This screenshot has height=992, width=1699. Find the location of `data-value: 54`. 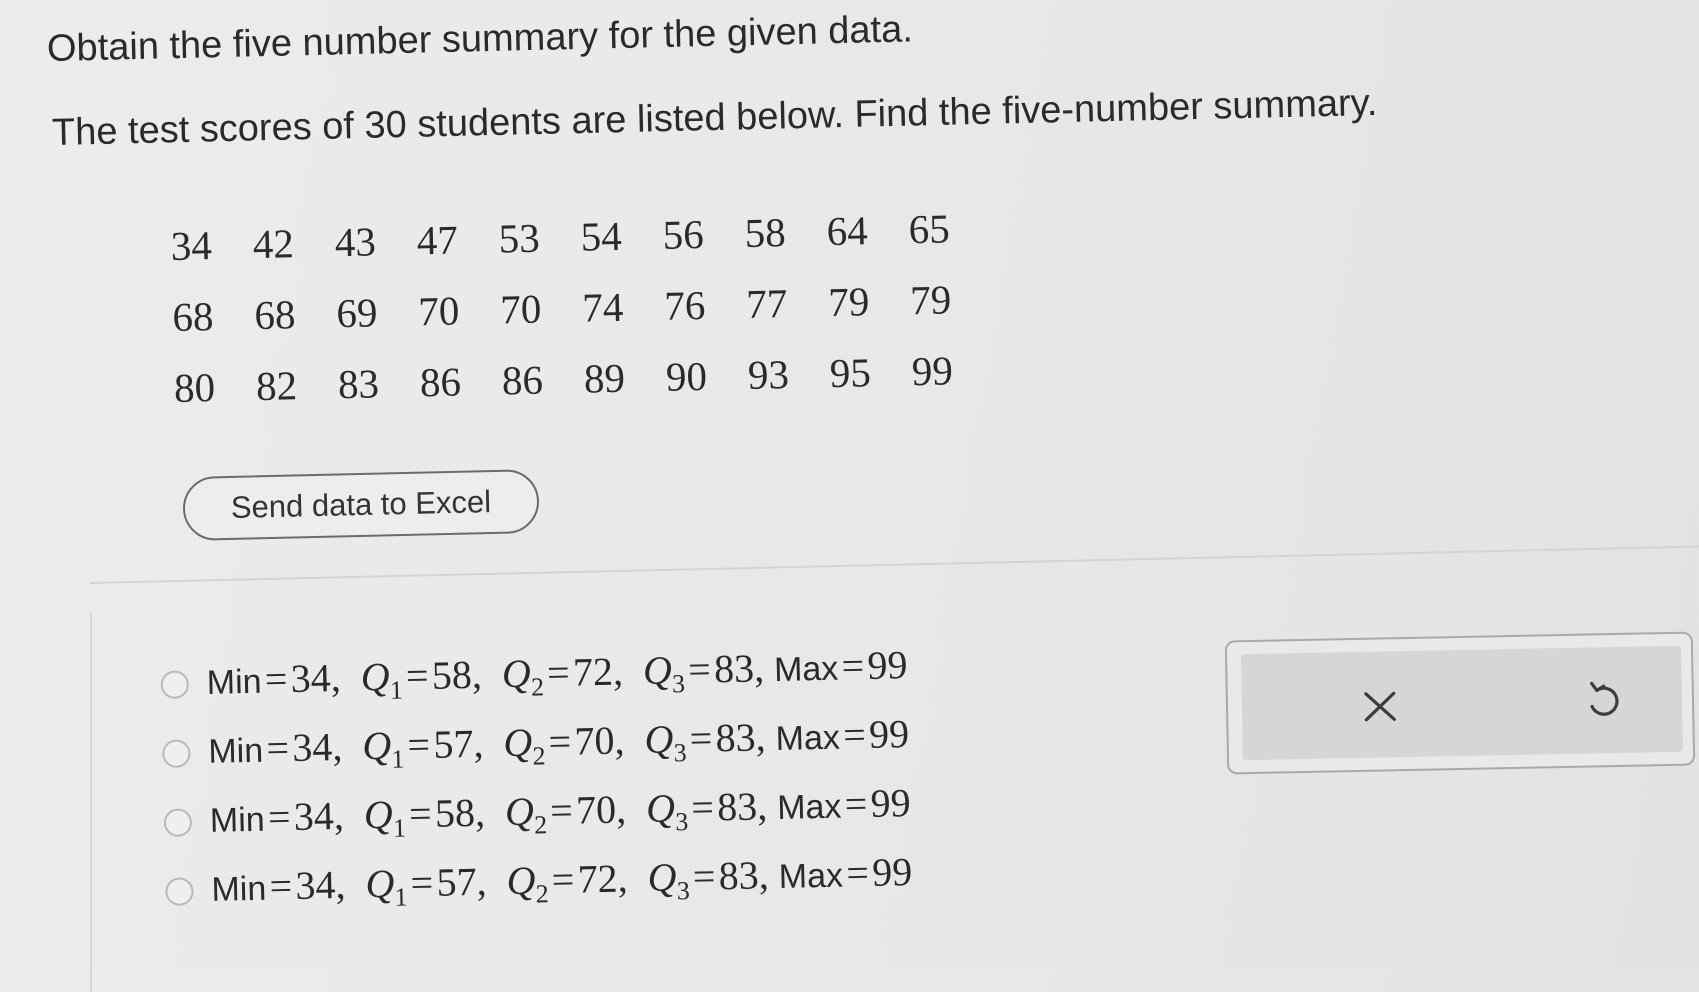

data-value: 54 is located at coordinates (601, 236).